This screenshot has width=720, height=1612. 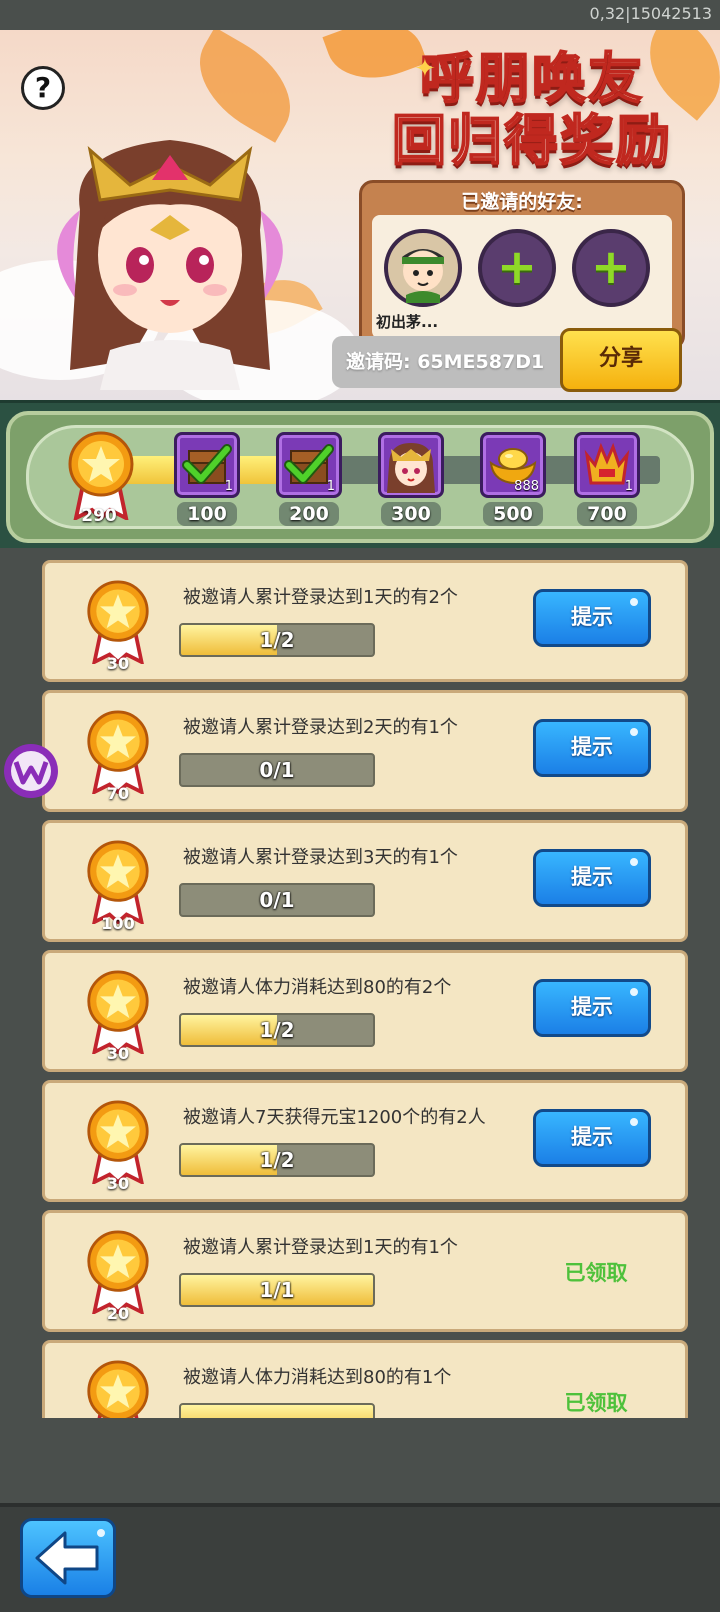 I want to click on task-description: 被邀请人体力消耗达到80的有1个, so click(x=317, y=1377).